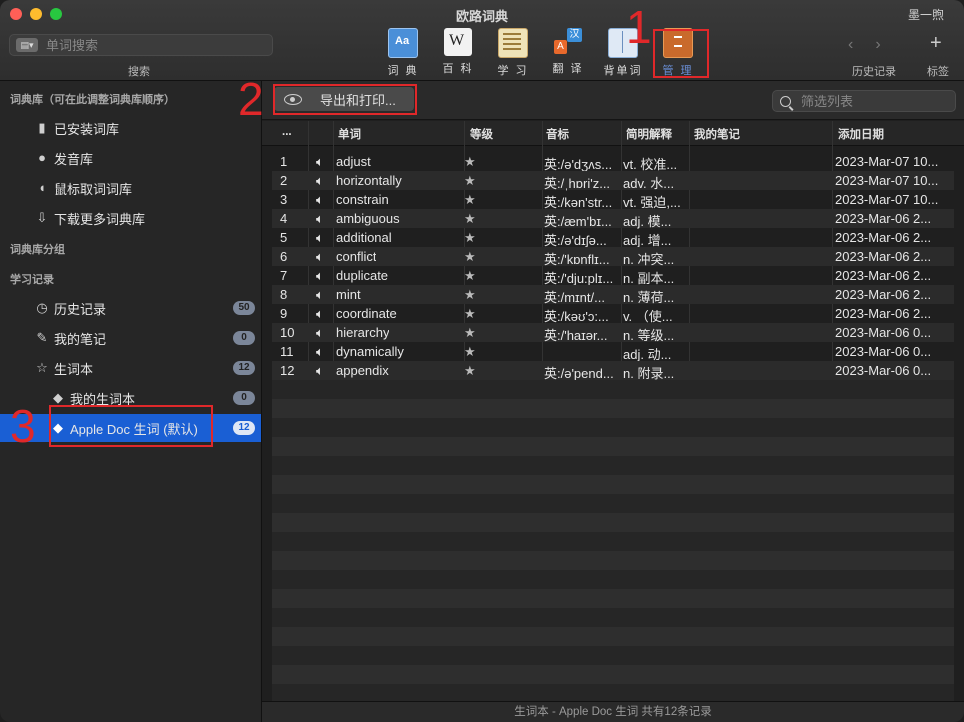  I want to click on search-mode-icon: ▤▾, so click(27, 45).